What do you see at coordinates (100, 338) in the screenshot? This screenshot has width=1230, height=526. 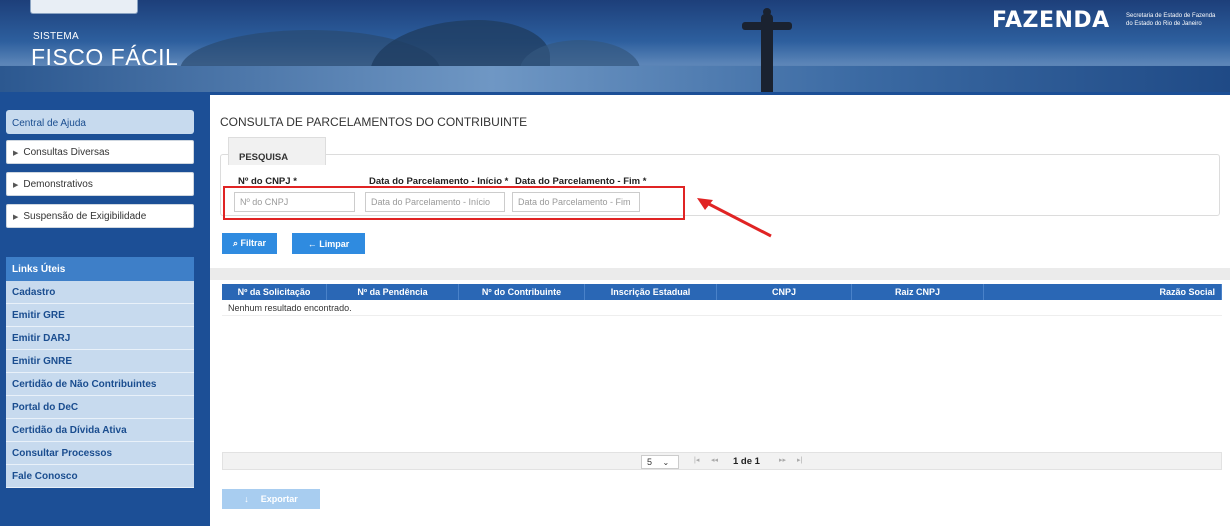 I see `link-emitir-darj: Emitir DARJ` at bounding box center [100, 338].